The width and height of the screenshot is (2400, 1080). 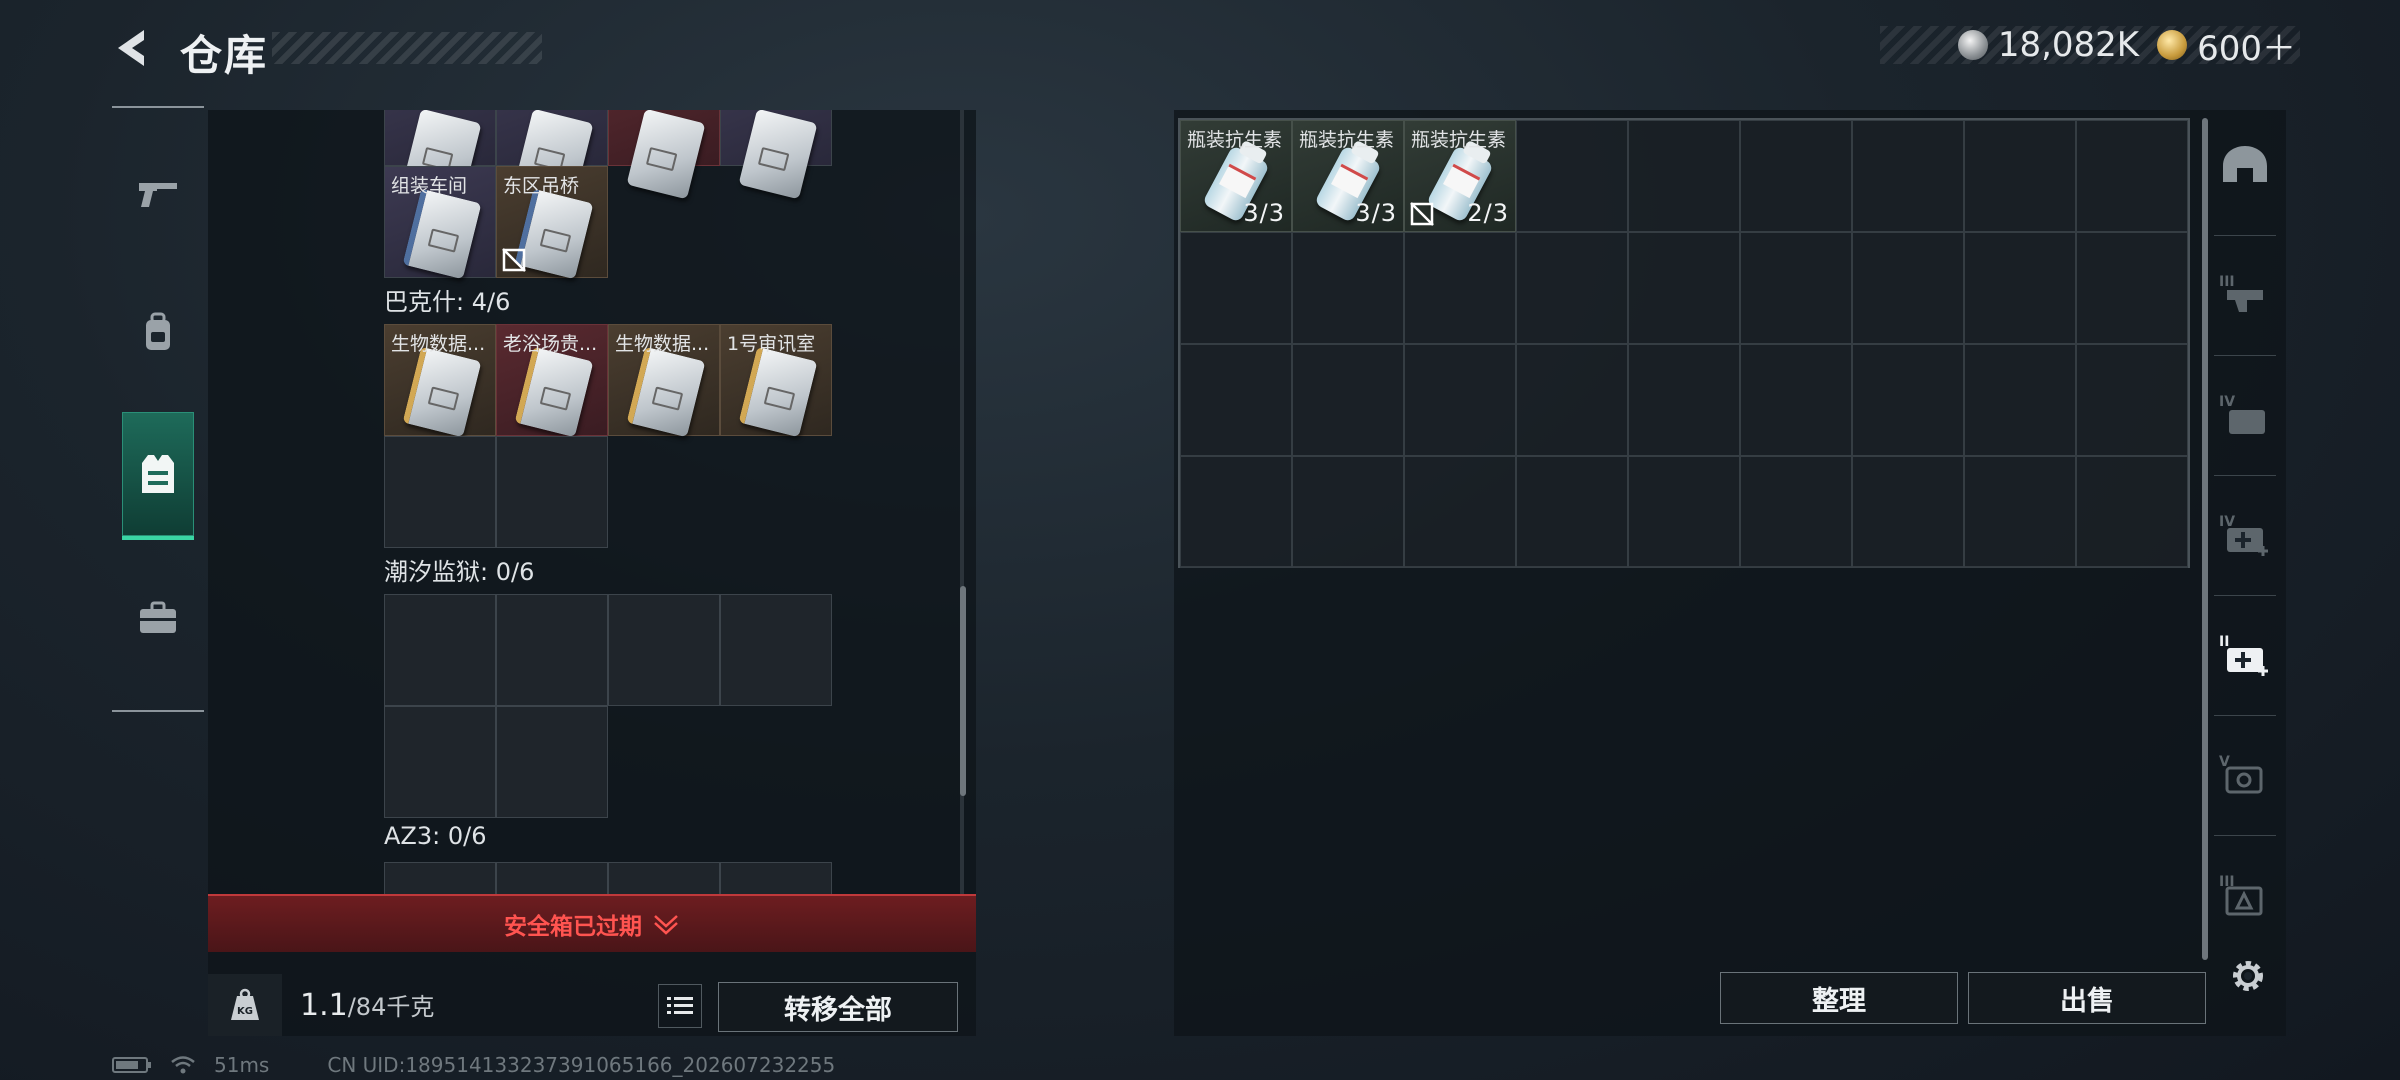 What do you see at coordinates (776, 381) in the screenshot?
I see `key-card-slot: 1号审讯室` at bounding box center [776, 381].